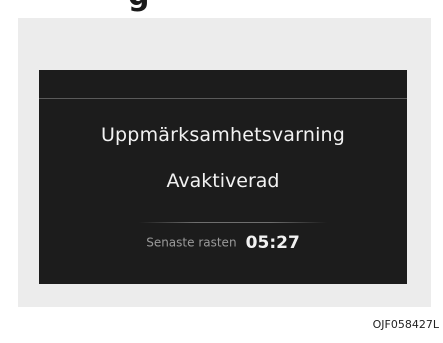 The height and width of the screenshot is (343, 443). What do you see at coordinates (139, 6) in the screenshot?
I see `cut-off-heading: g` at bounding box center [139, 6].